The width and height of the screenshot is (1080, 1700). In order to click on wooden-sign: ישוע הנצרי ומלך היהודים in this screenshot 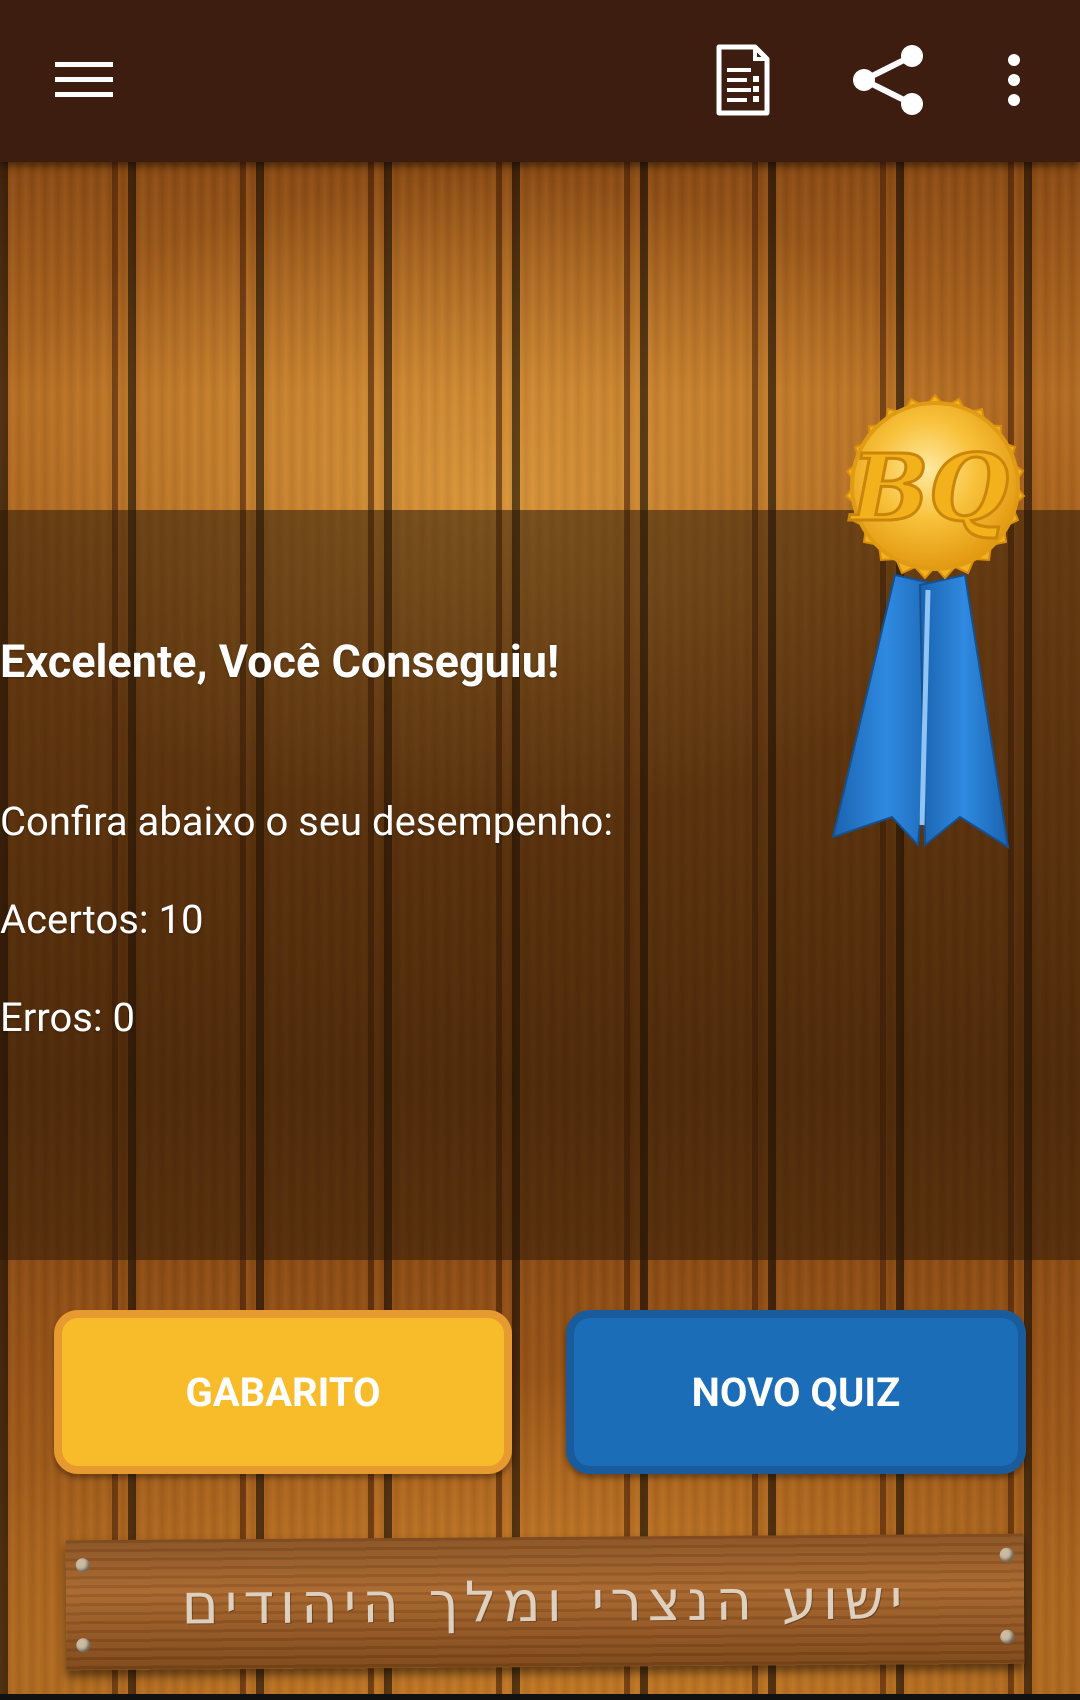, I will do `click(545, 1602)`.